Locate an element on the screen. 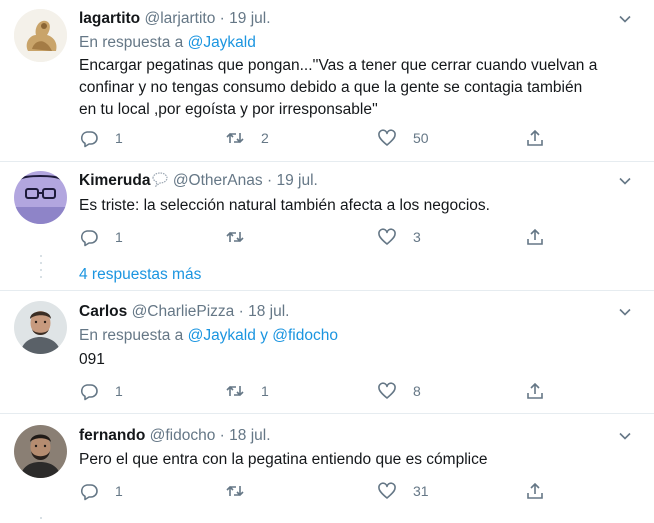 The height and width of the screenshot is (523, 654). like-button: 3 is located at coordinates (399, 237).